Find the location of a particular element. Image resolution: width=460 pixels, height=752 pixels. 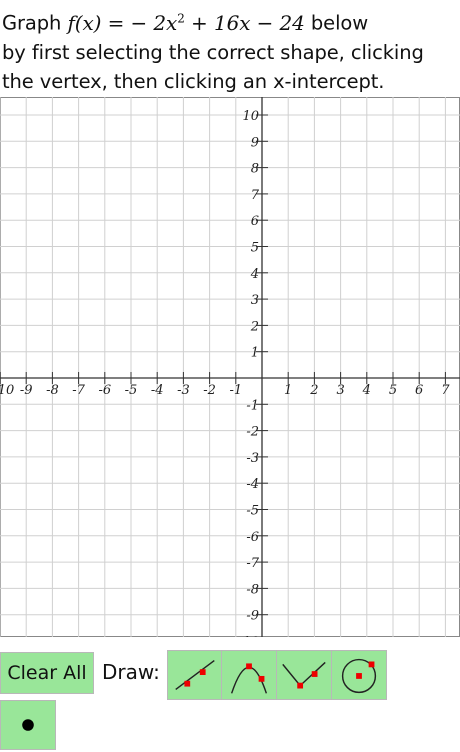

x-tick-label: 10 is located at coordinates (7, 390).